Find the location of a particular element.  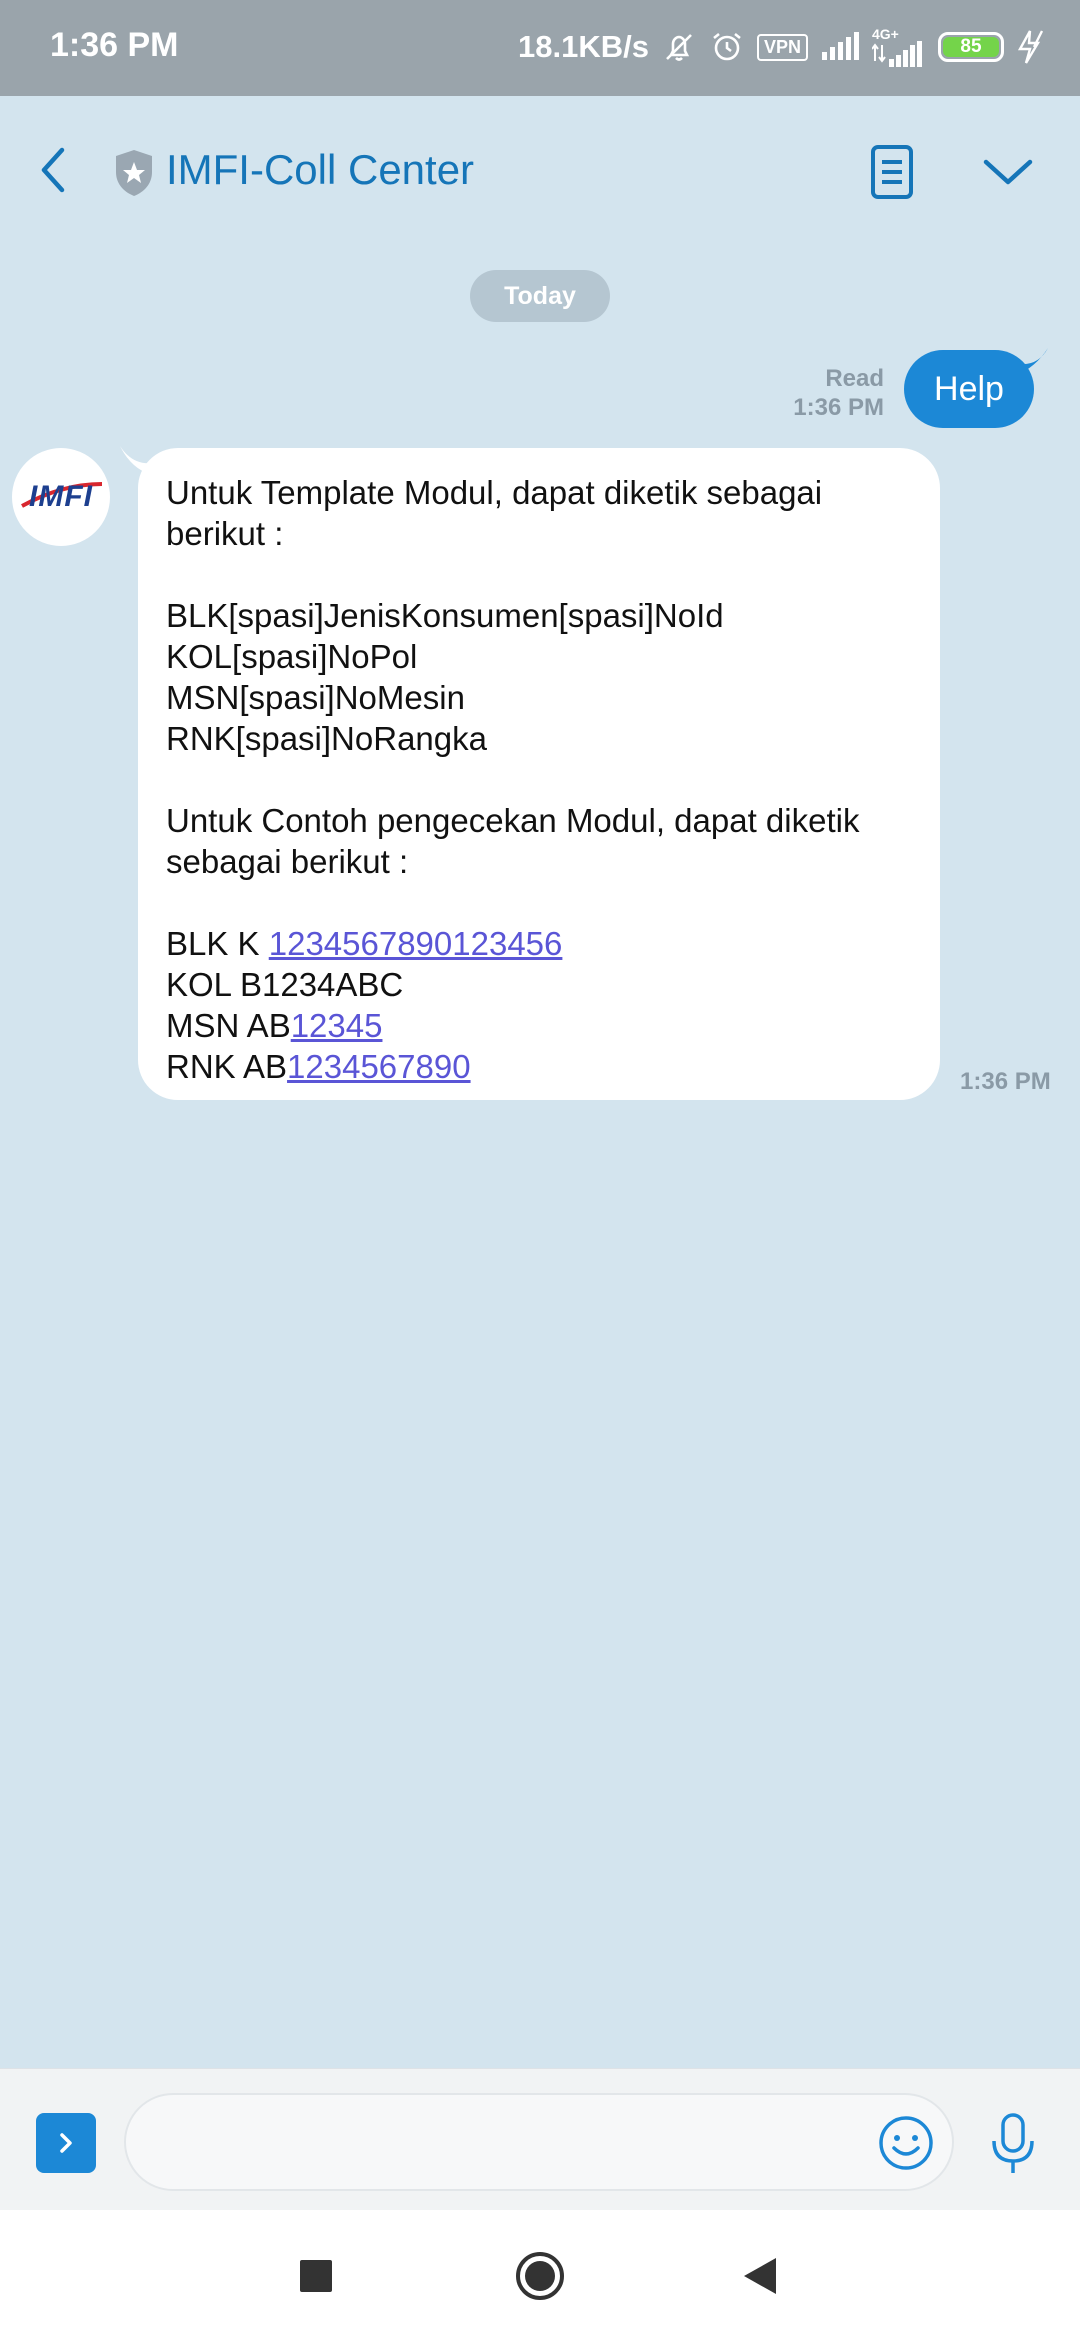

chat-title: IMFI-Coll Center is located at coordinates (320, 170).